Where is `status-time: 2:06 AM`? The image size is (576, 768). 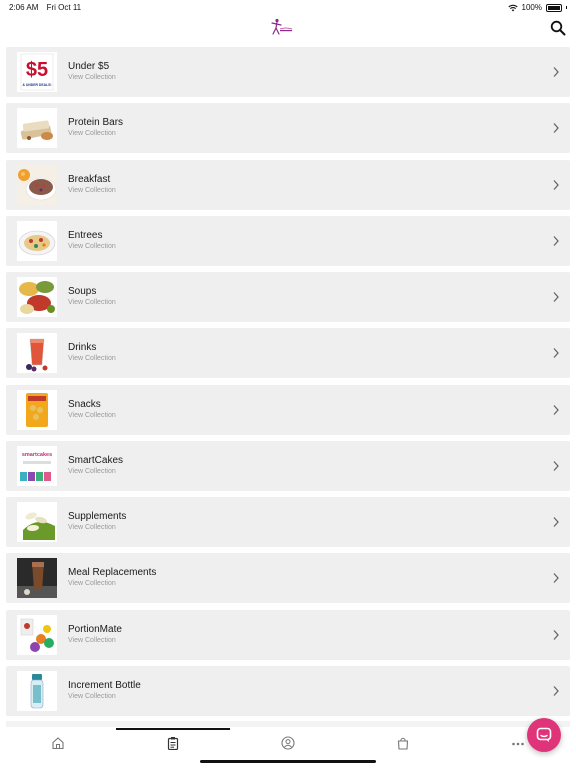
status-time: 2:06 AM is located at coordinates (24, 7).